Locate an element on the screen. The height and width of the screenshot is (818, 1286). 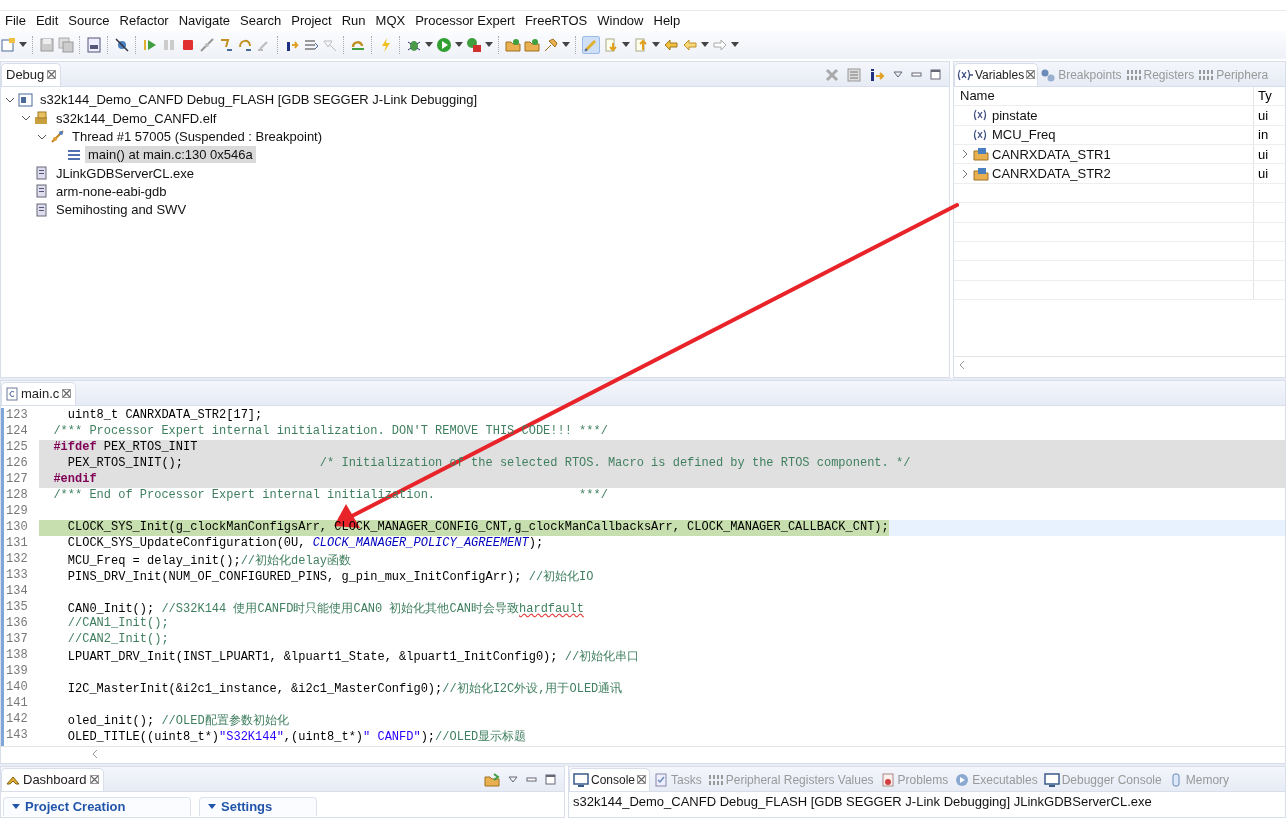
tree-item: s32k144_Demo_CANFD Debug_FLASH [GDB SEGGER J-Link Debugging] is located at coordinates (259, 100).